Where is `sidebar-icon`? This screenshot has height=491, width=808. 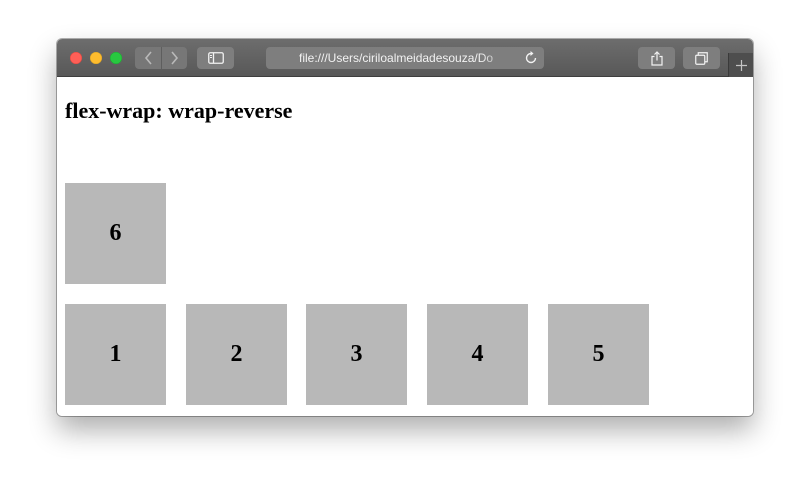
sidebar-icon is located at coordinates (215, 58).